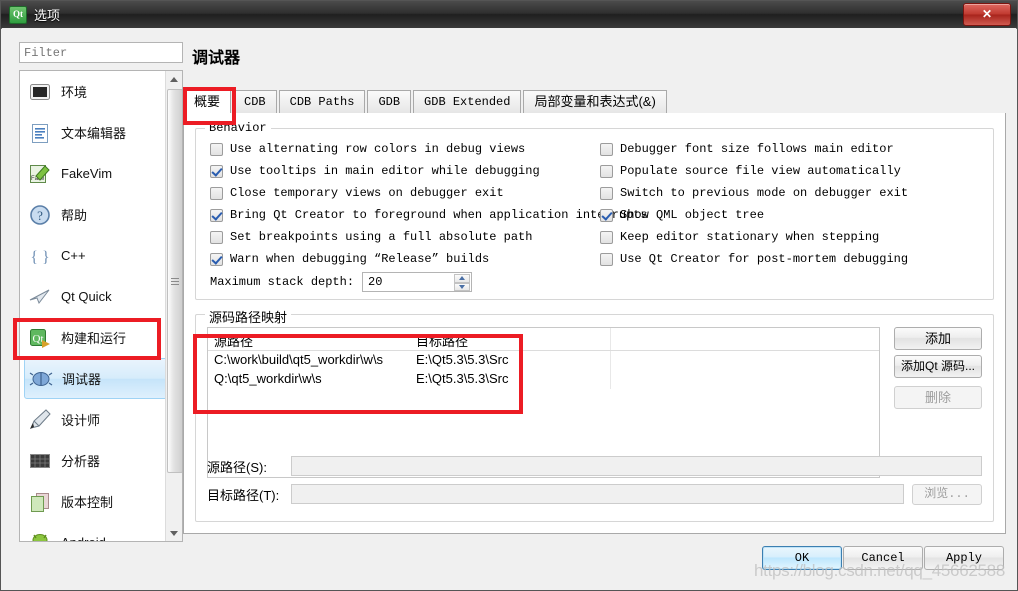  What do you see at coordinates (40, 297) in the screenshot?
I see `qtquick-icon` at bounding box center [40, 297].